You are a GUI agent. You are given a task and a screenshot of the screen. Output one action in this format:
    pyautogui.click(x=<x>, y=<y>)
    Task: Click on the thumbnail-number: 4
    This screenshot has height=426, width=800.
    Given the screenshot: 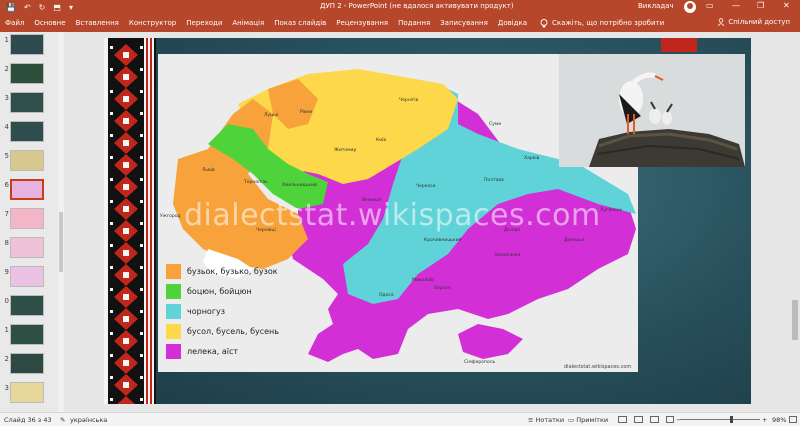 What is the action you would take?
    pyautogui.click(x=6, y=127)
    